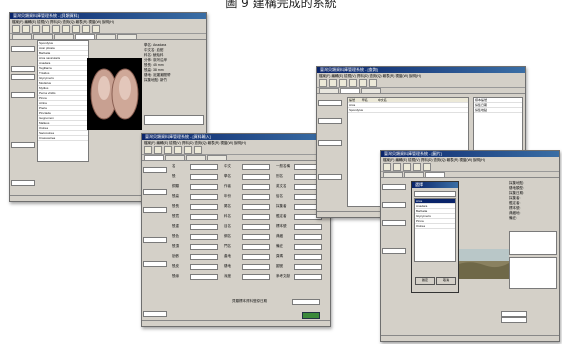 The image size is (562, 344). Describe the element at coordinates (382, 100) in the screenshot. I see `header-col-zh: 中文名` at that location.